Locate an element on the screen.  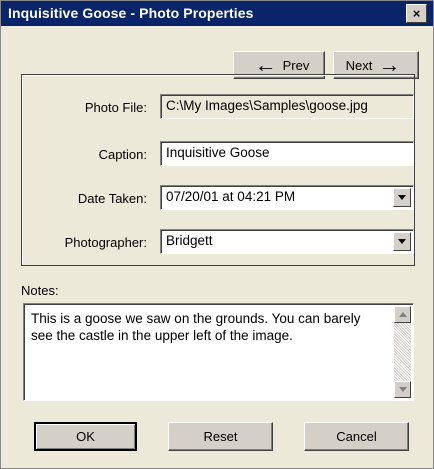
reset-label: Reset is located at coordinates (220, 436).